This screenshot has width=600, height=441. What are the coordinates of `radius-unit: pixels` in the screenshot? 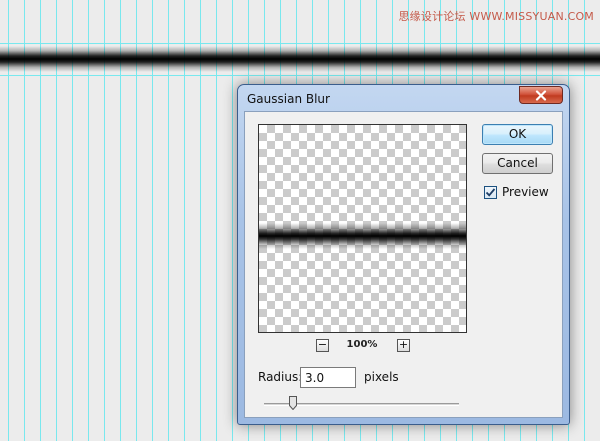 It's located at (381, 377).